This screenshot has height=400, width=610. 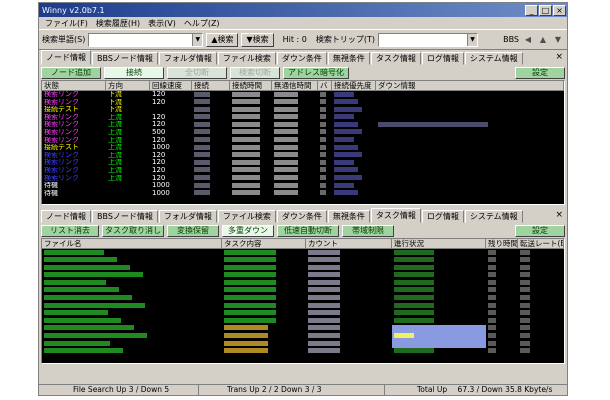 I want to click on col-version: バ, so click(x=325, y=86).